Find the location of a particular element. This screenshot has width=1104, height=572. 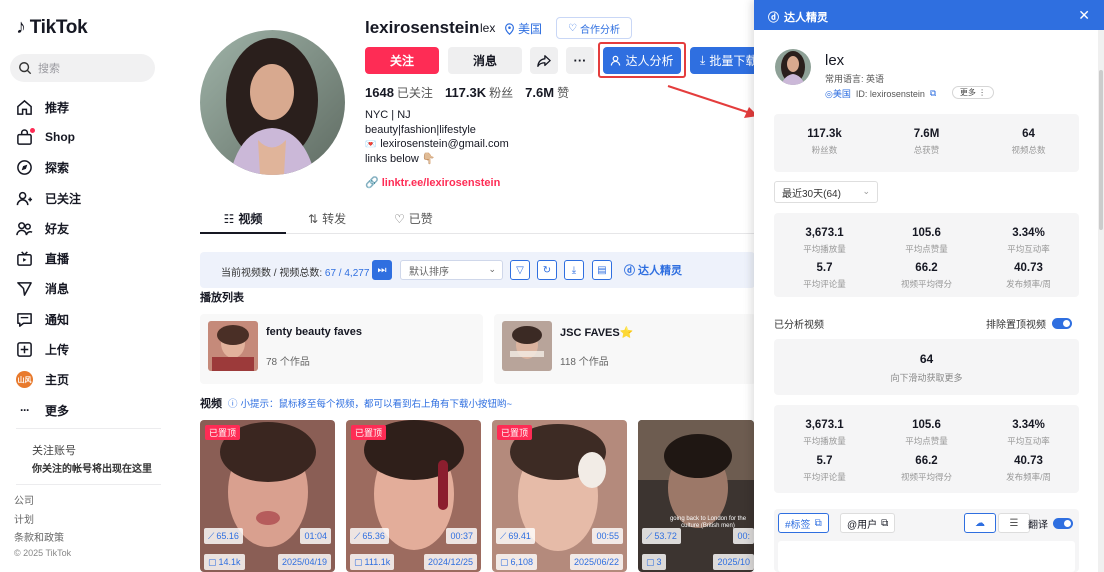

sort-select: 默认排序 ⌄ is located at coordinates (451, 270).